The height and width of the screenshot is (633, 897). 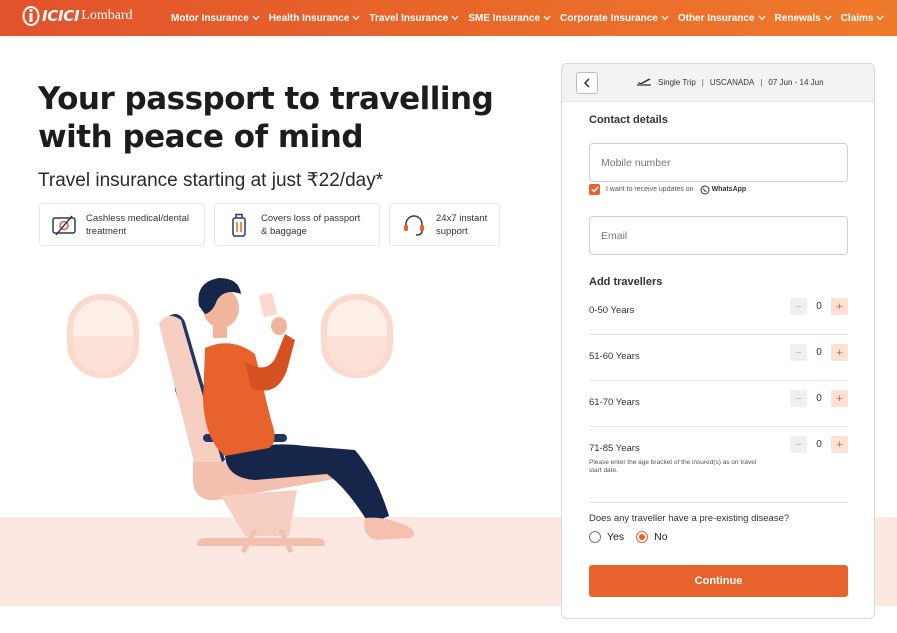 What do you see at coordinates (107, 15) in the screenshot?
I see `brand-sub: Lombard` at bounding box center [107, 15].